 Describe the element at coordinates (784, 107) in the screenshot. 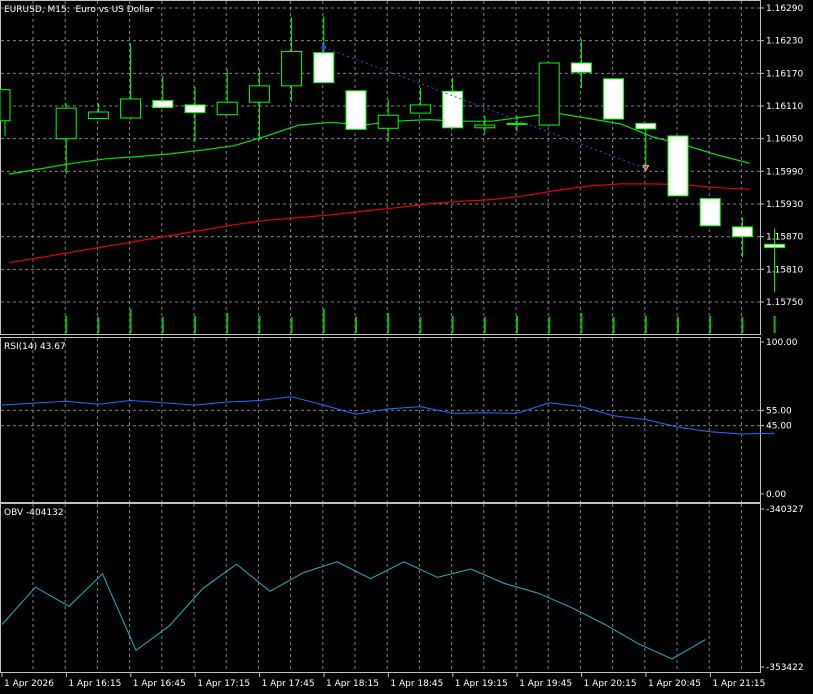

I see `y-tick-label: 1.16110` at that location.